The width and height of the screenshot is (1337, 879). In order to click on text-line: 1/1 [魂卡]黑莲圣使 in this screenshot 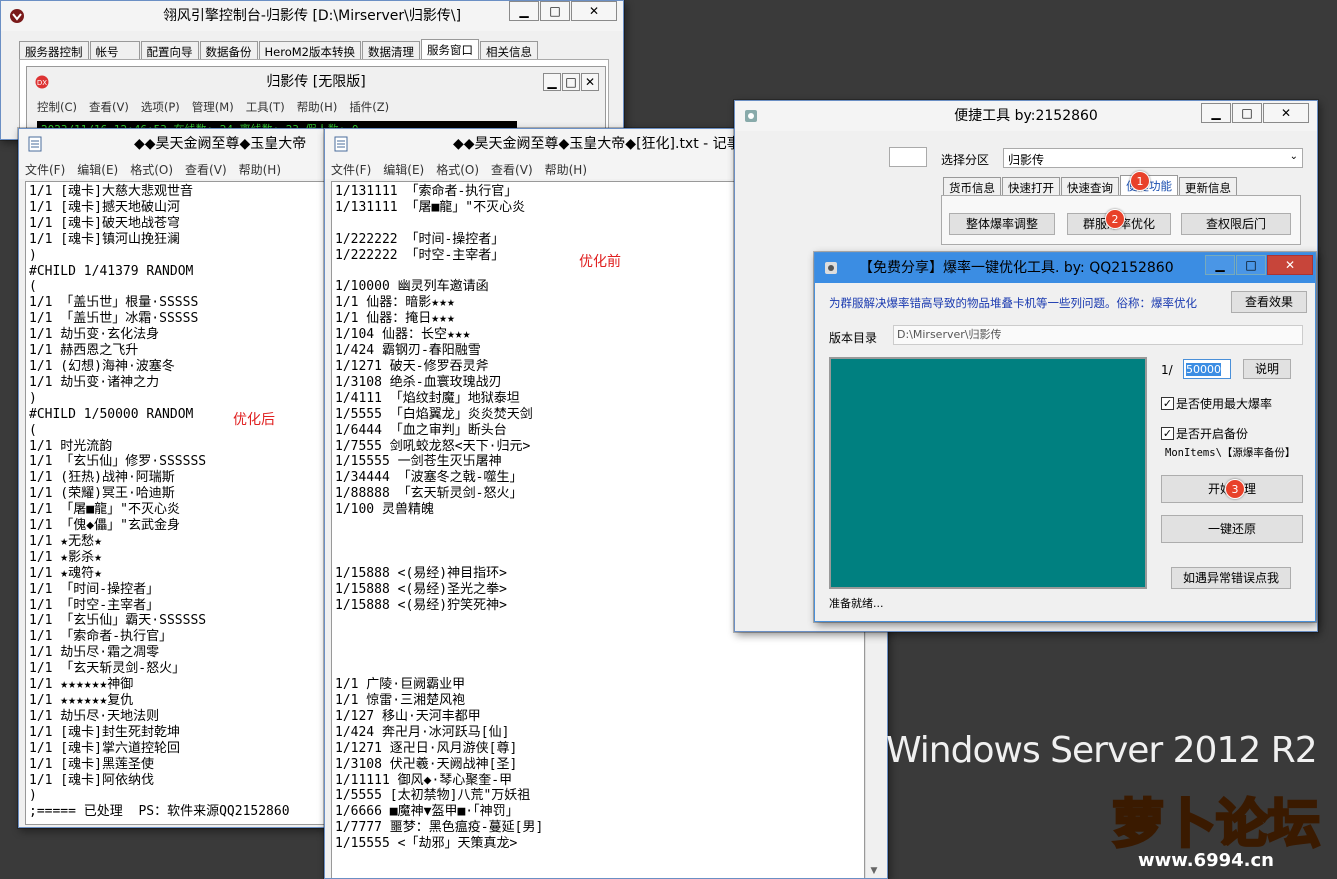, I will do `click(91, 764)`.